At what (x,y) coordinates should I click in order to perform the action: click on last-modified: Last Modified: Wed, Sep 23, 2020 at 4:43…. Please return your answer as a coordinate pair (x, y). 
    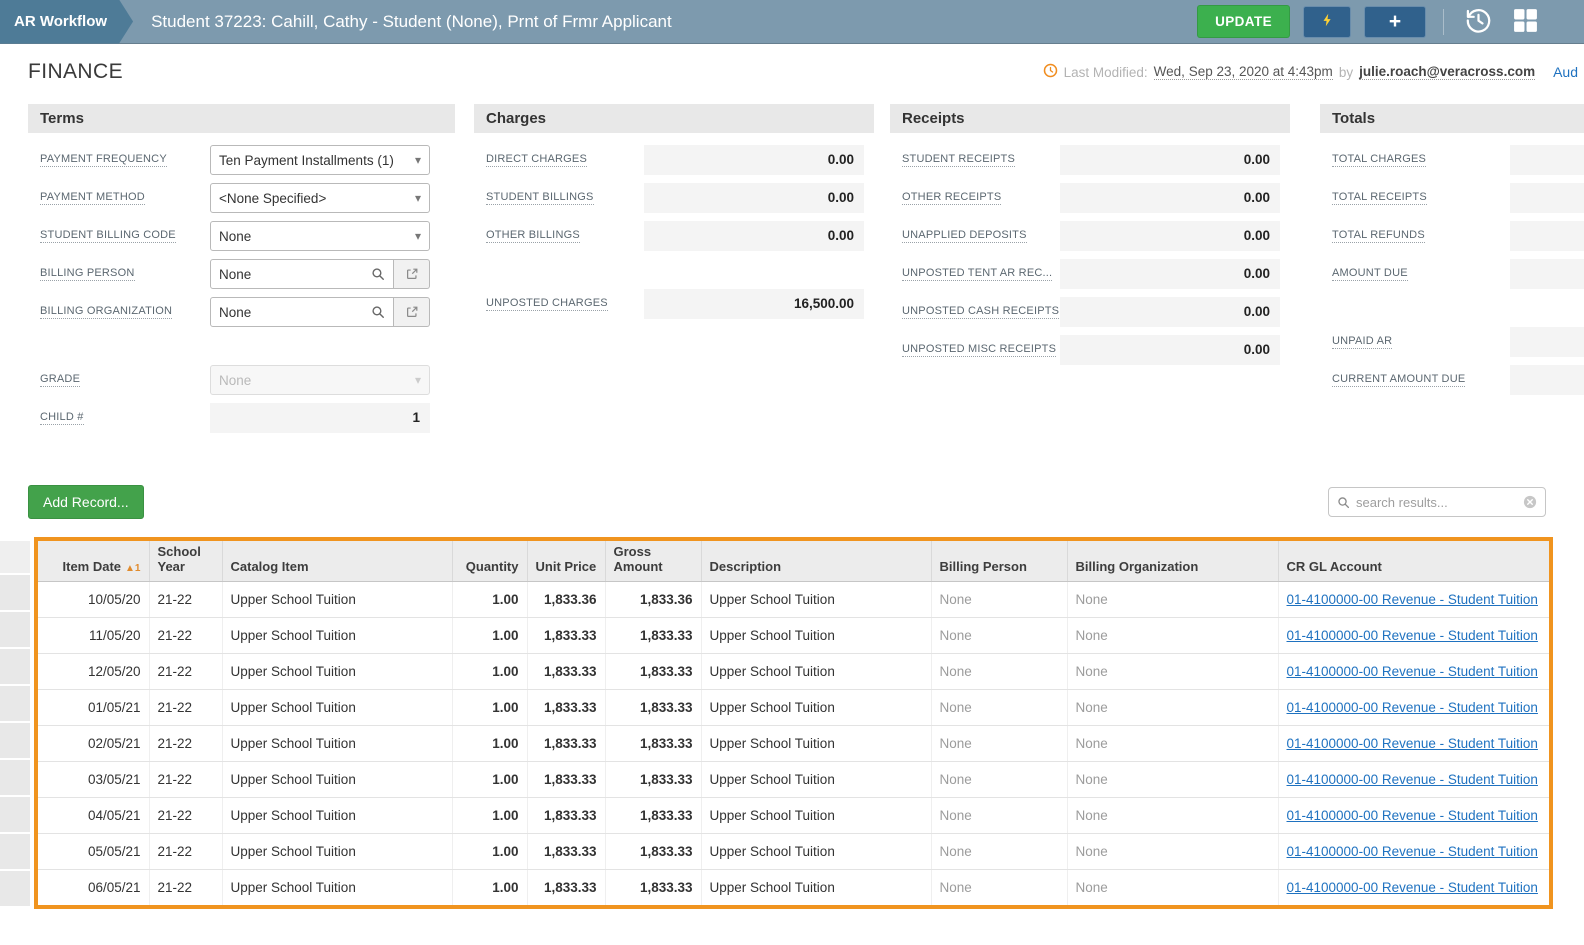
    Looking at the image, I should click on (1289, 72).